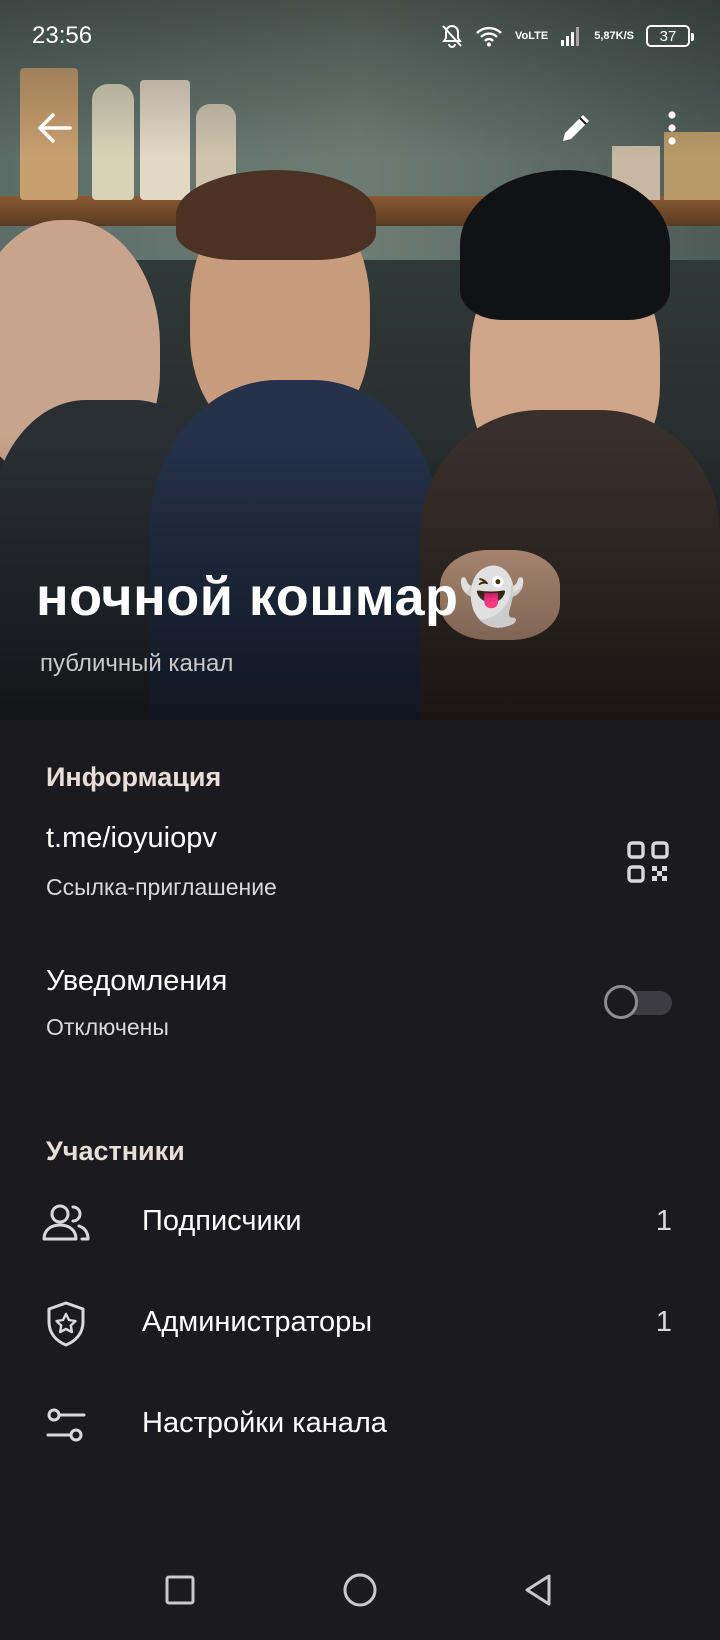  I want to click on edit-button, so click(576, 128).